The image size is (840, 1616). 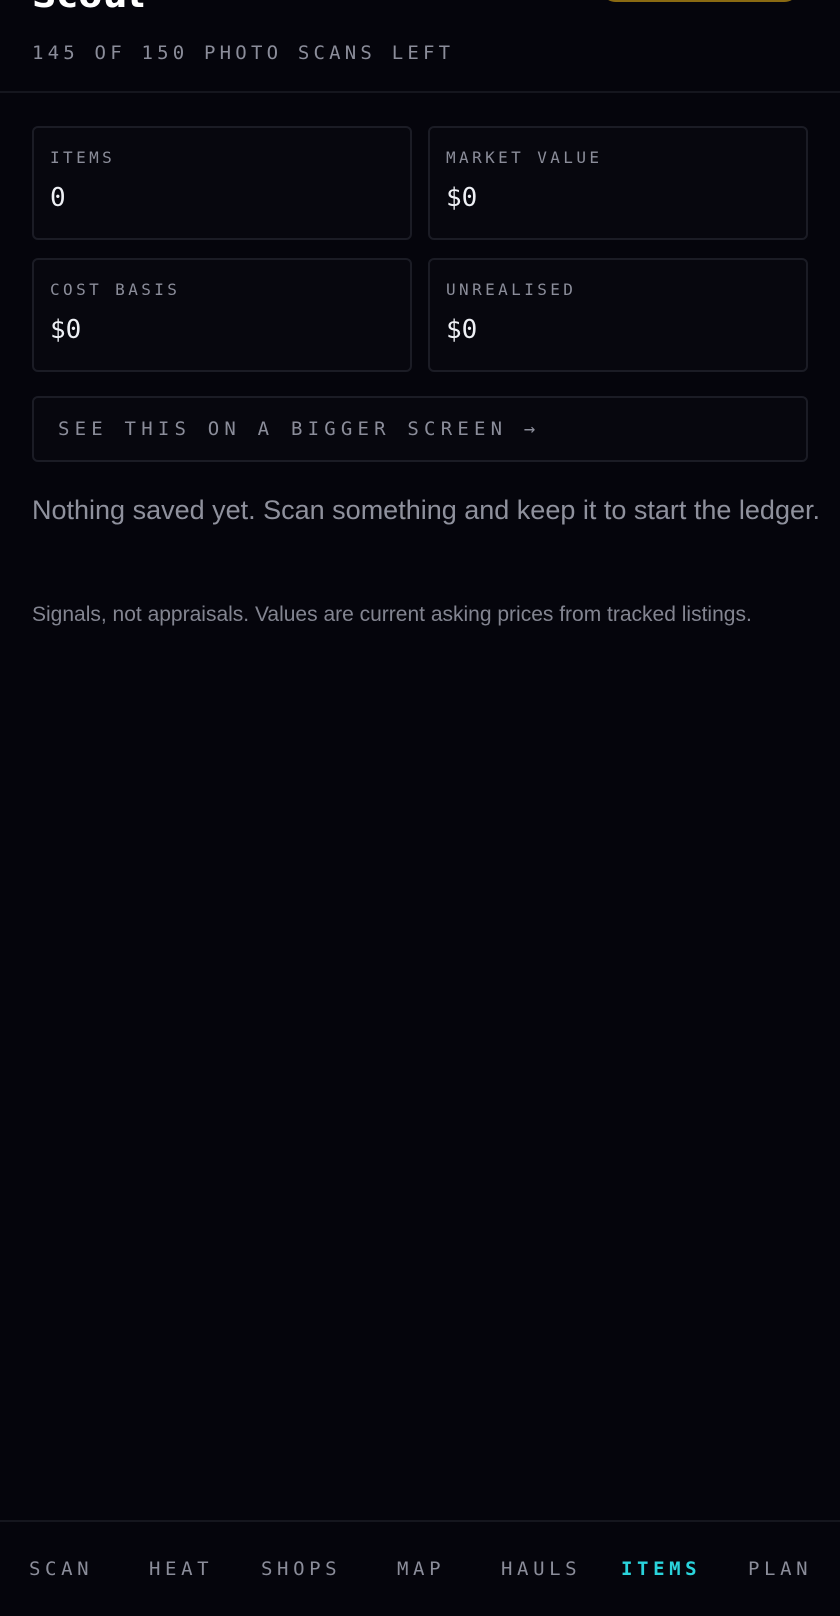 What do you see at coordinates (541, 1569) in the screenshot?
I see `nav-tab-hauls: HAULS` at bounding box center [541, 1569].